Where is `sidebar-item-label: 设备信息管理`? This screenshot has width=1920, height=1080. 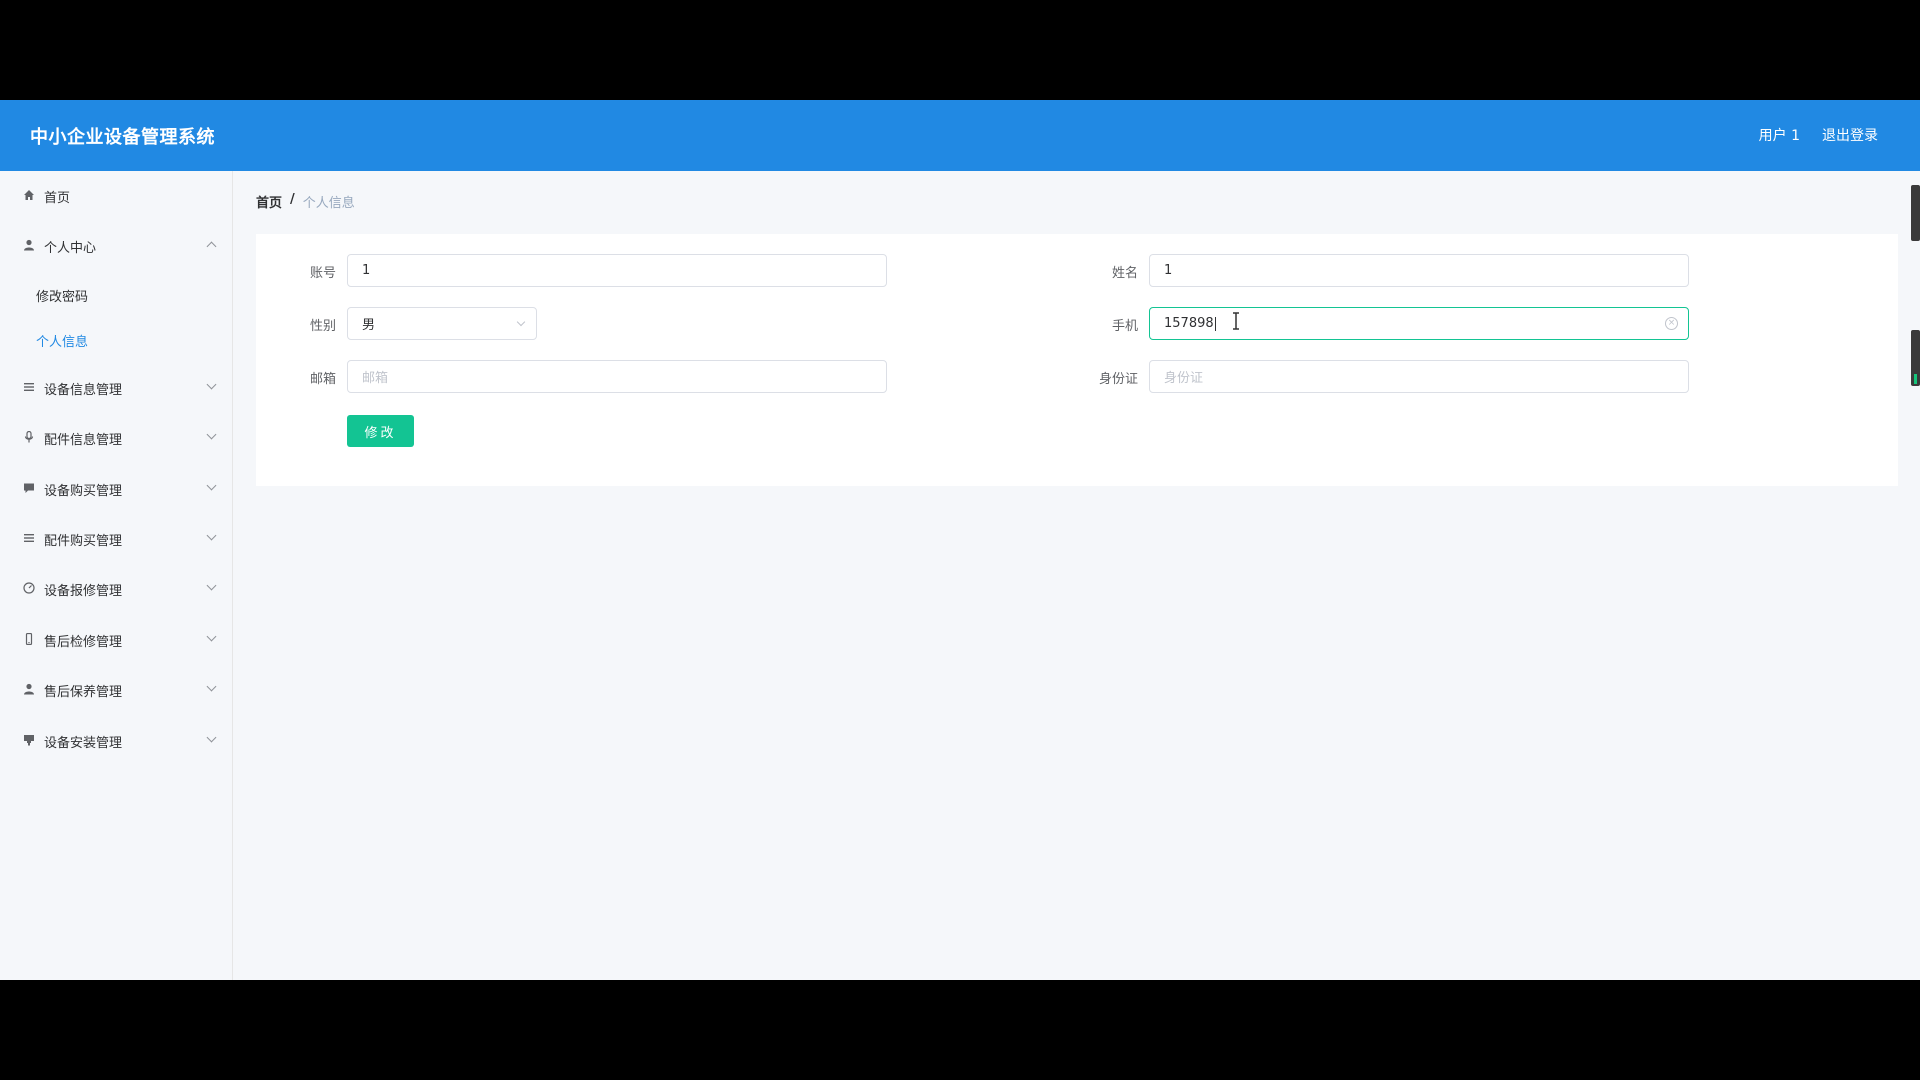 sidebar-item-label: 设备信息管理 is located at coordinates (83, 390).